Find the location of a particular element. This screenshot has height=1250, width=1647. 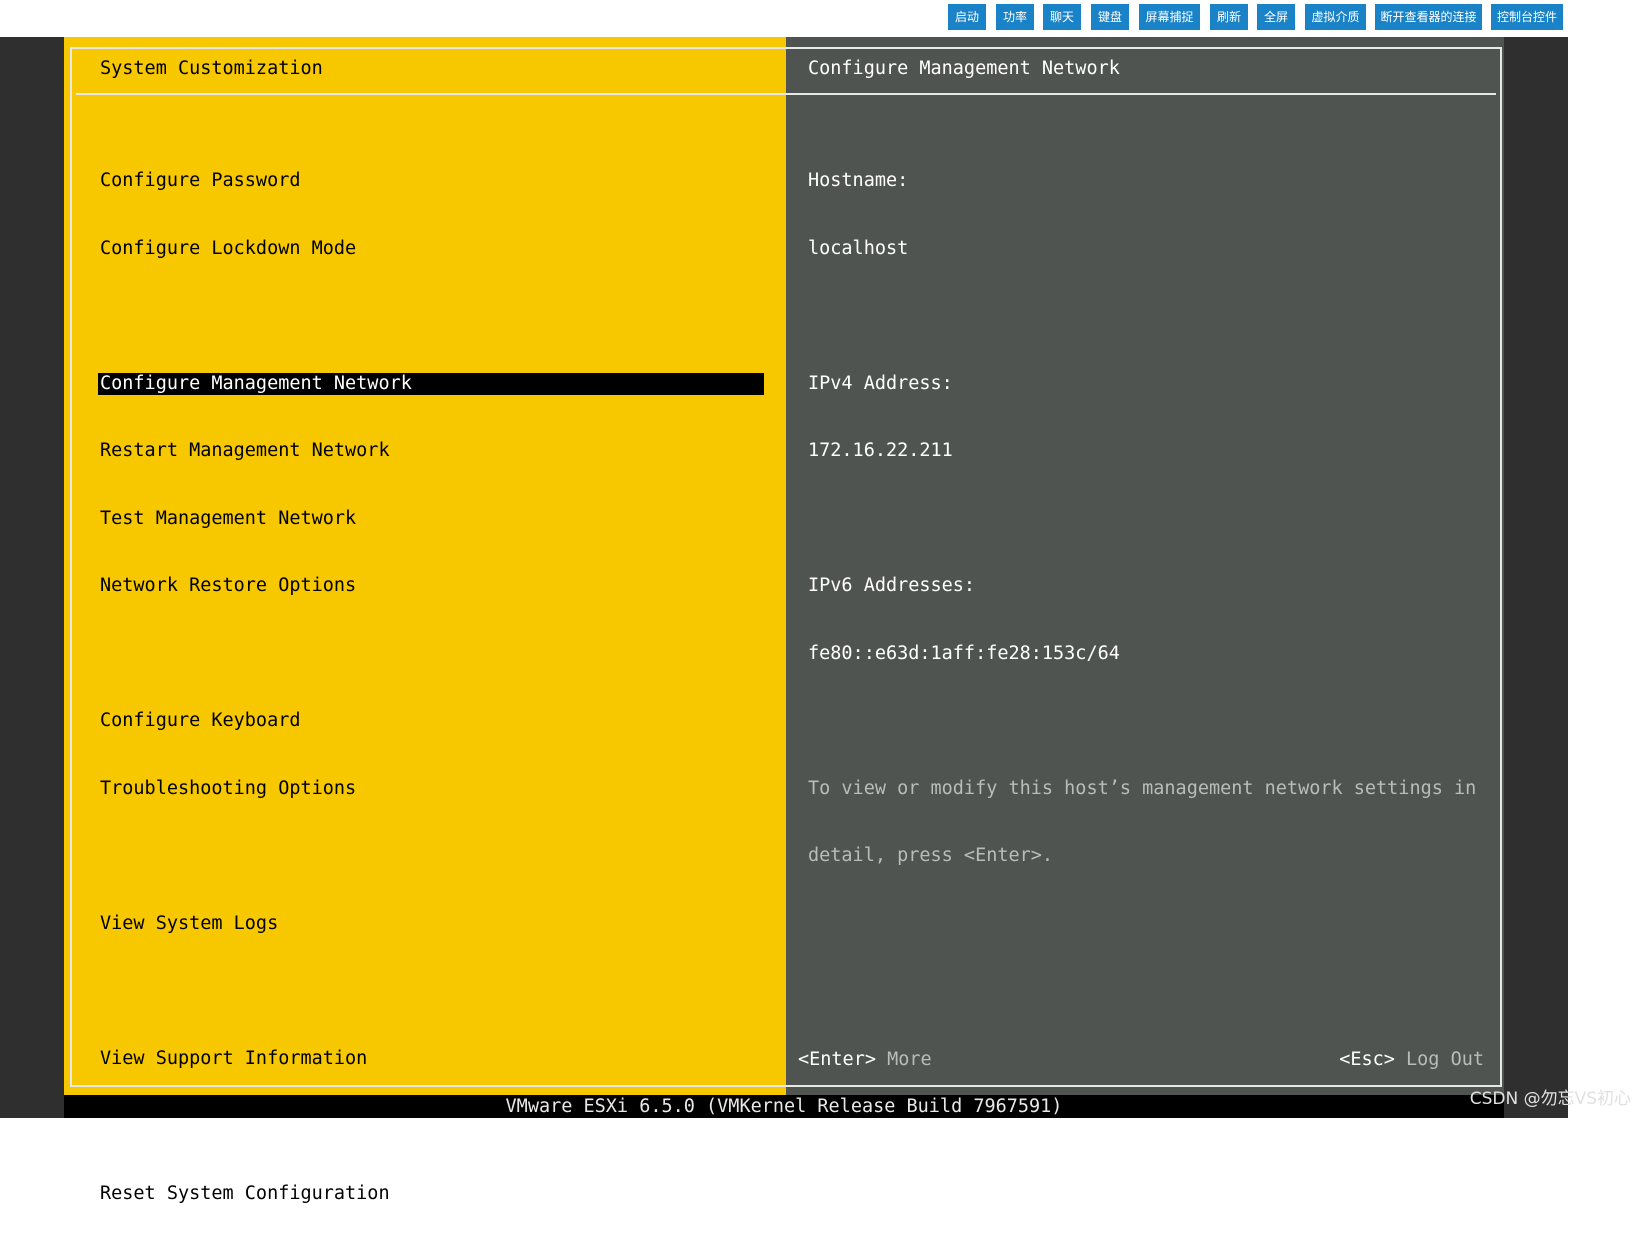

power-on-button: 启动 is located at coordinates (967, 17).